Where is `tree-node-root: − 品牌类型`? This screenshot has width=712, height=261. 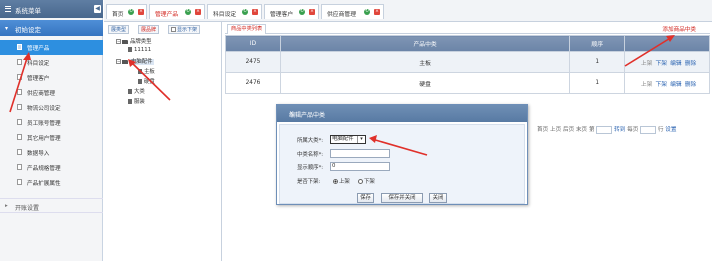
tree-node-root: − 品牌类型 is located at coordinates (134, 41).